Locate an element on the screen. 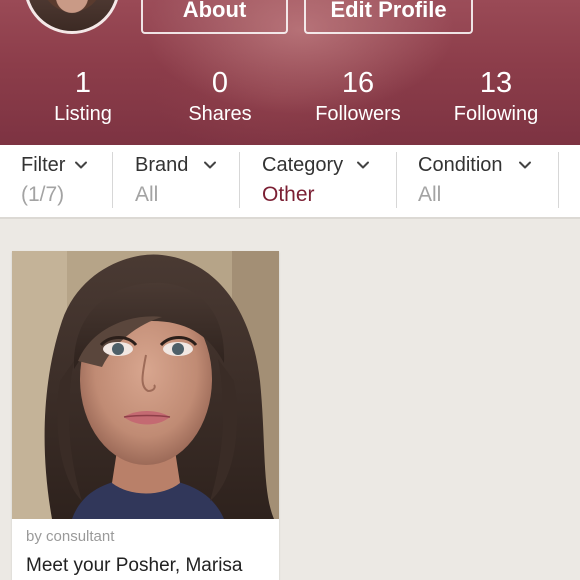  followers-label: Followers is located at coordinates (358, 114).